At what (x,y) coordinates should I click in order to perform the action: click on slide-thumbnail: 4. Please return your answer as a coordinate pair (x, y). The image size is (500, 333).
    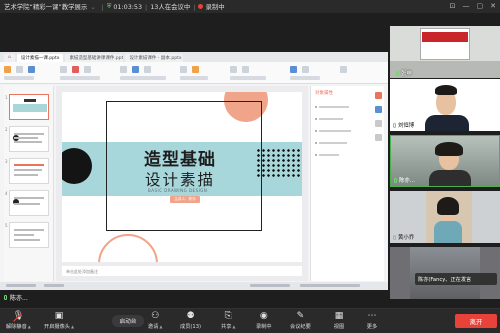
    Looking at the image, I should click on (27, 203).